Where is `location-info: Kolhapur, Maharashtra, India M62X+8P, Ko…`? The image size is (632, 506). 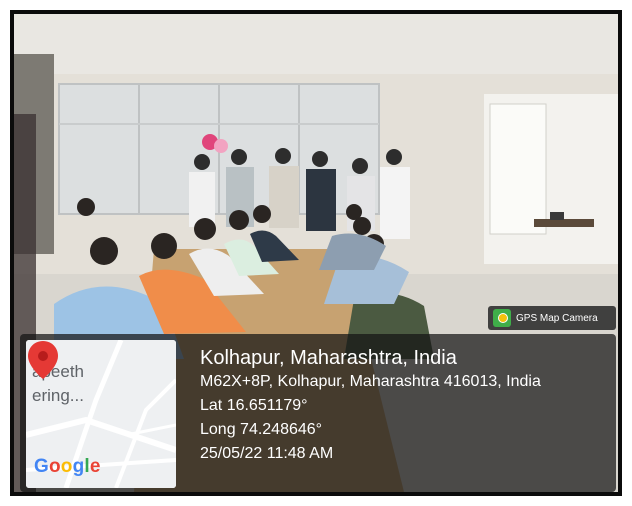
location-info: Kolhapur, Maharashtra, India M62X+8P, Ko… is located at coordinates (370, 406).